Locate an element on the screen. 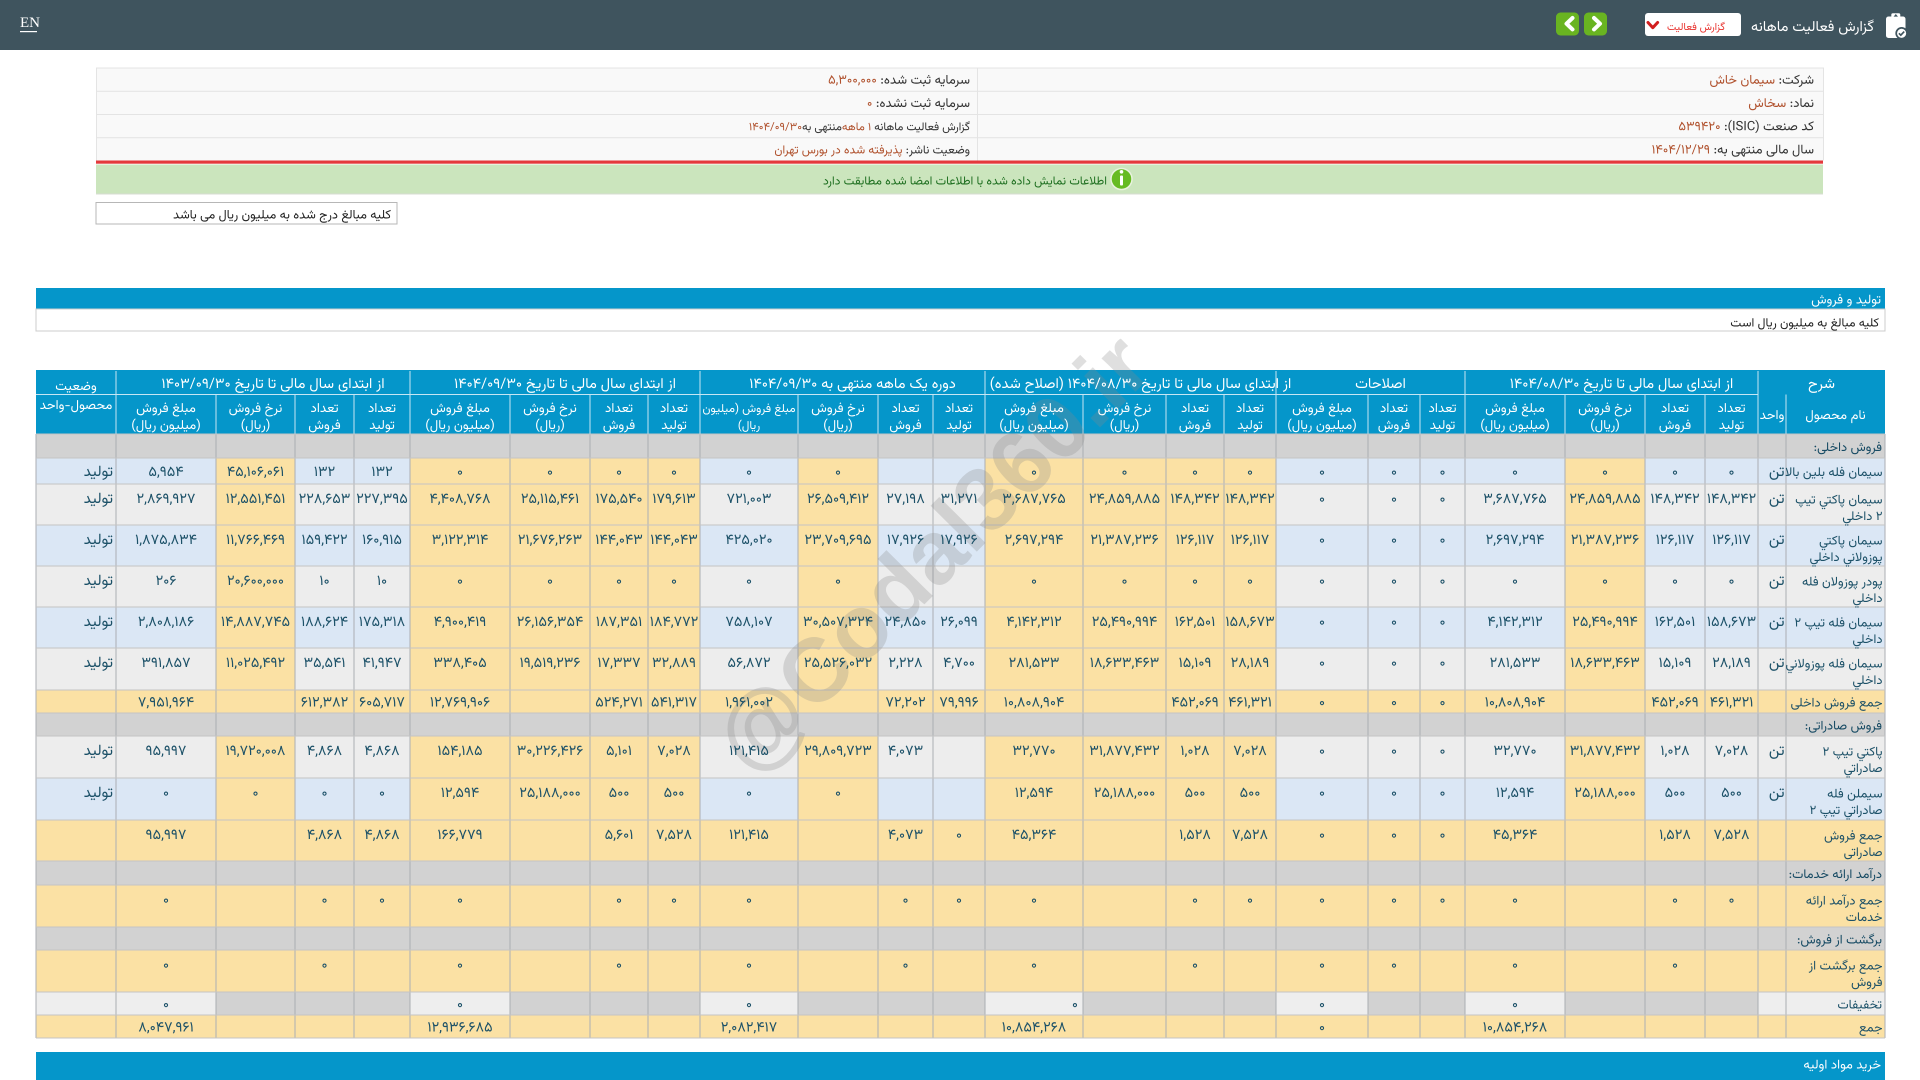 This screenshot has height=1080, width=1920. svg-text: EN is located at coordinates (30, 23).